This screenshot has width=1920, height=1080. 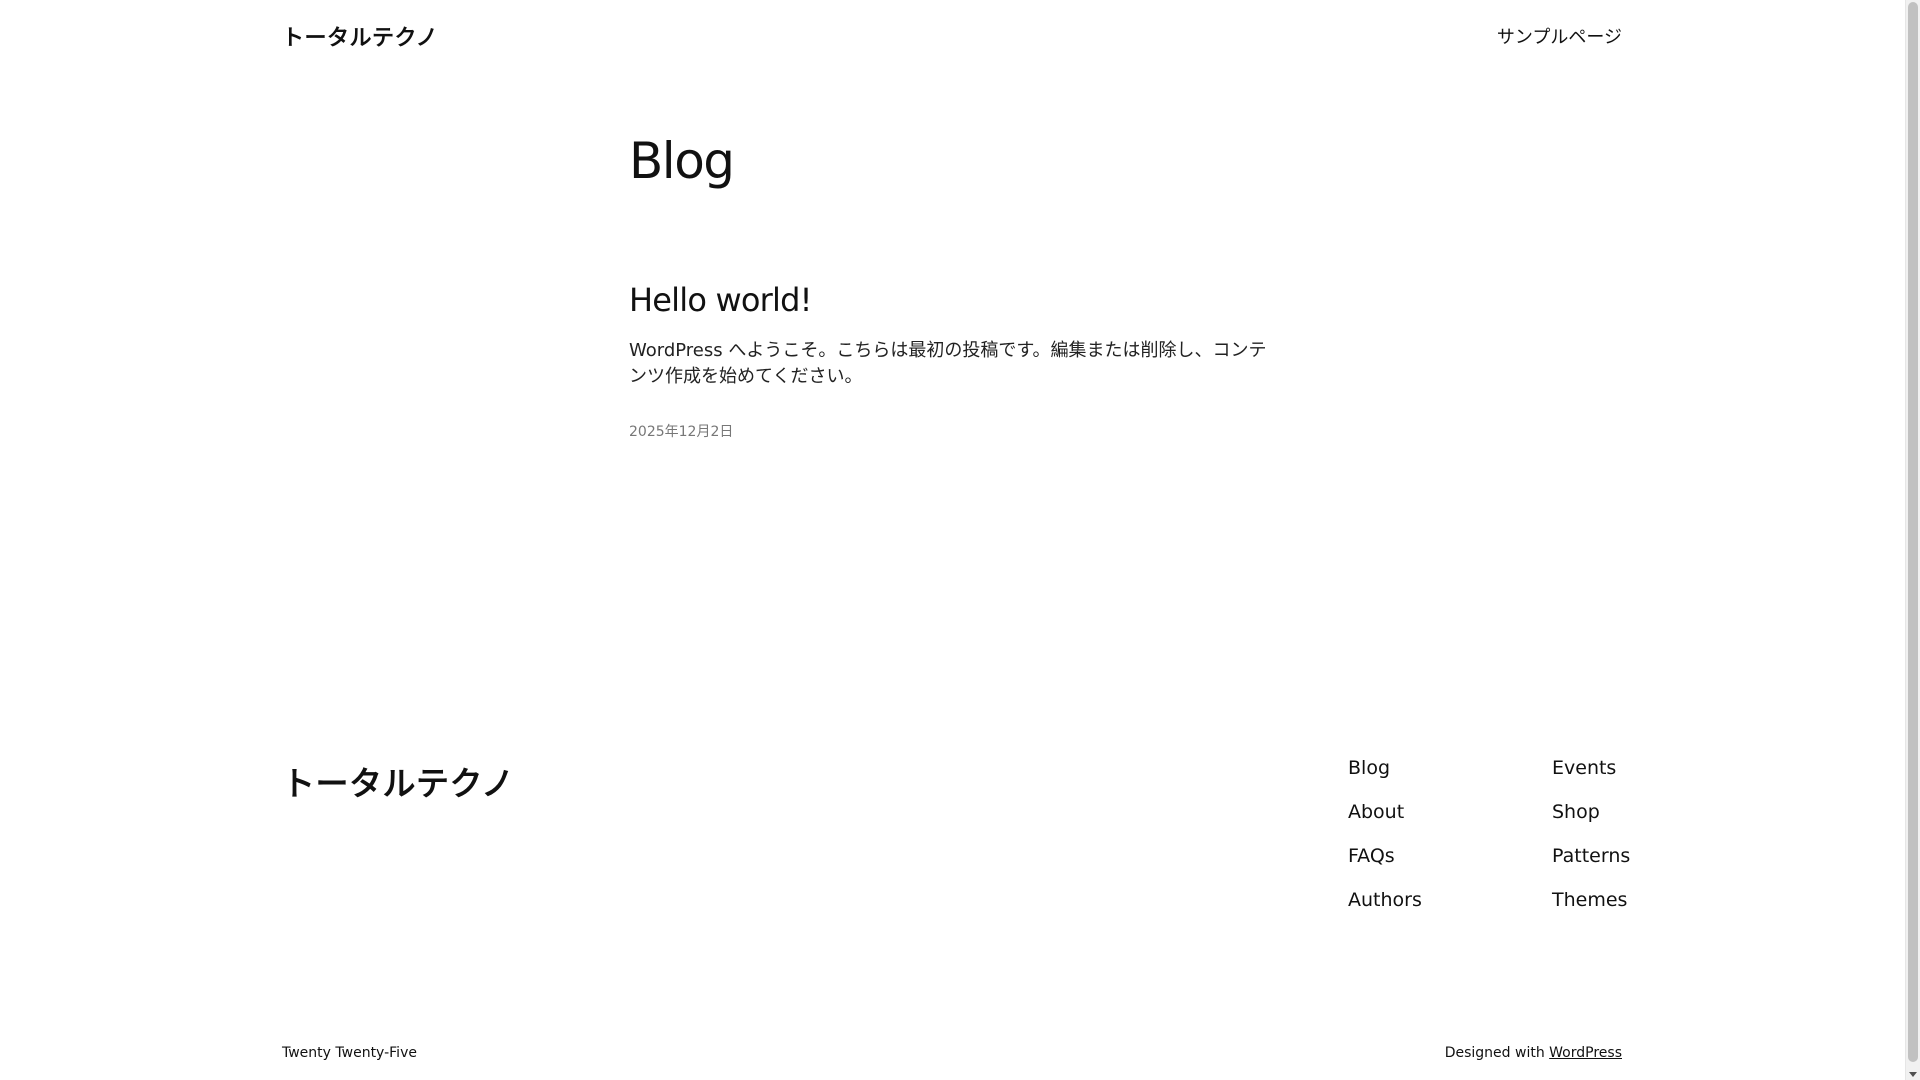 What do you see at coordinates (1559, 36) in the screenshot?
I see `nav-item-sample-page: サンプルページ` at bounding box center [1559, 36].